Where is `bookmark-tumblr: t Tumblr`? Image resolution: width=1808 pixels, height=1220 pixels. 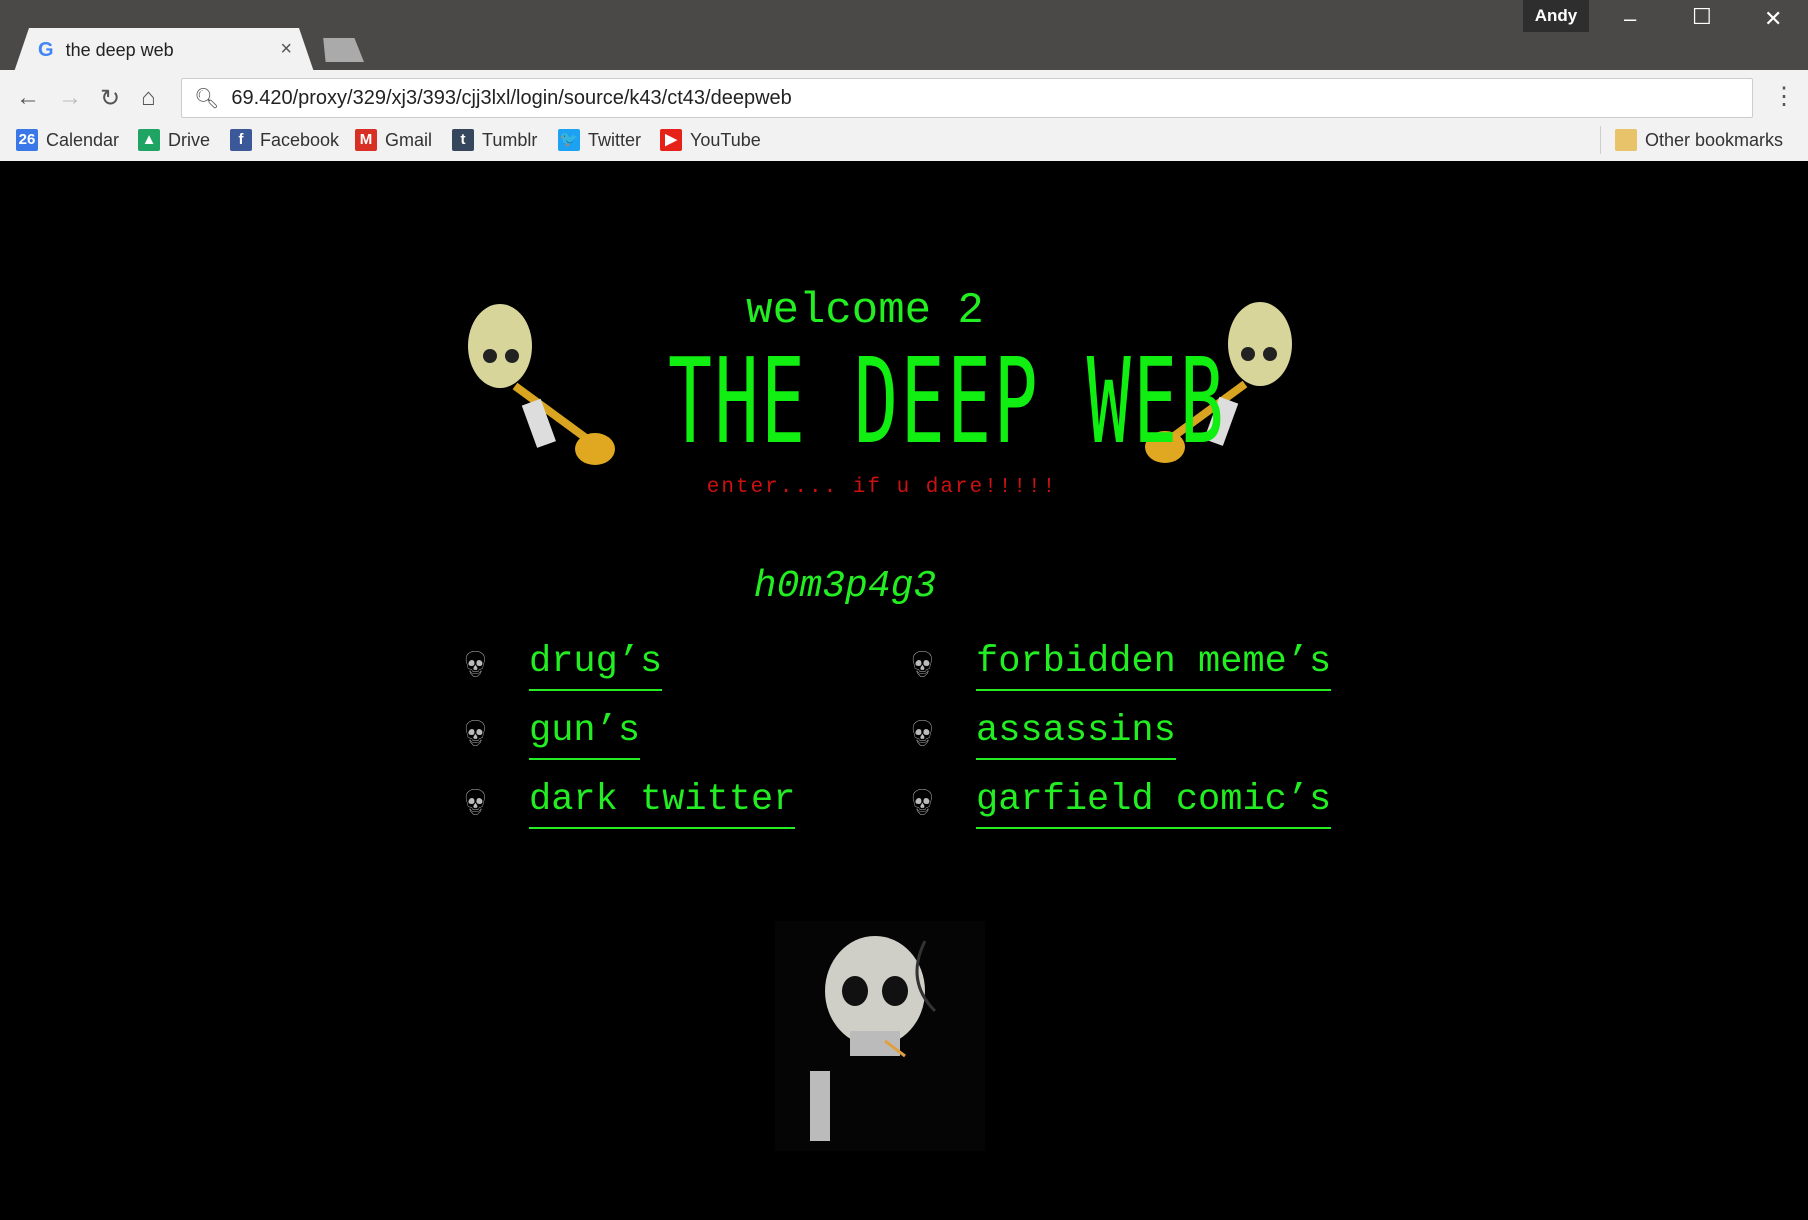 bookmark-tumblr: t Tumblr is located at coordinates (494, 140).